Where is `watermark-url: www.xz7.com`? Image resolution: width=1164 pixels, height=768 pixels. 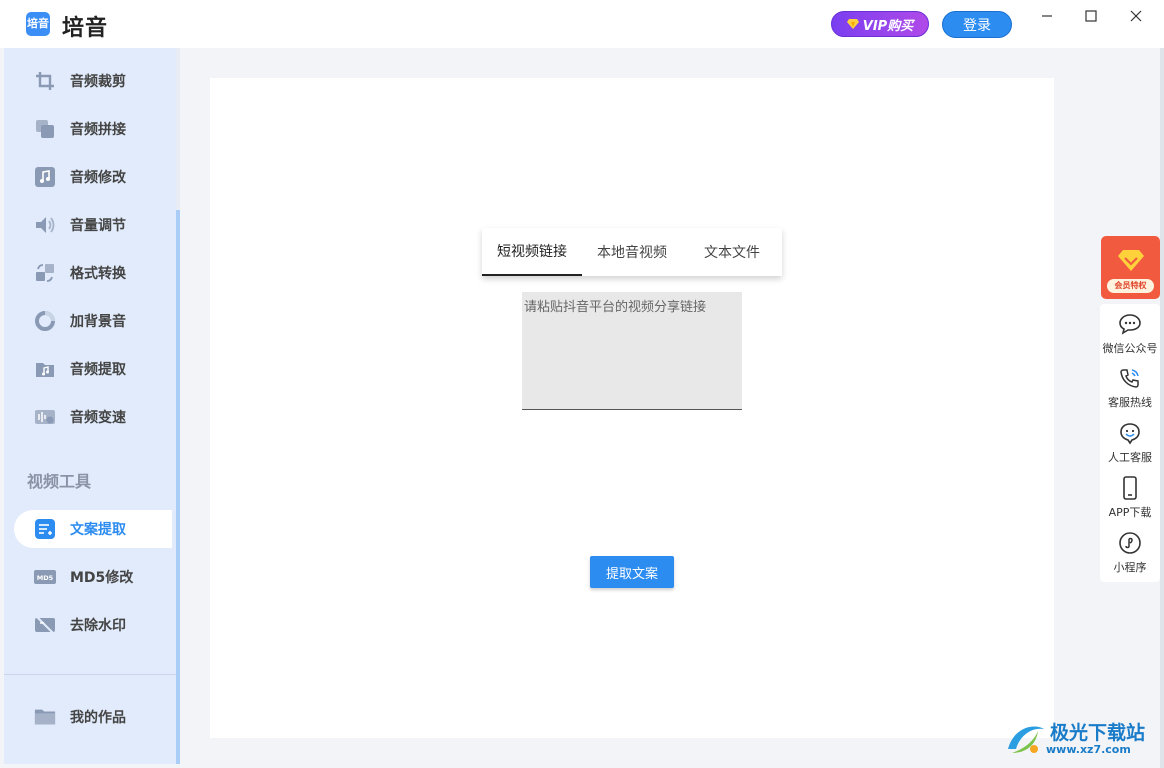 watermark-url: www.xz7.com is located at coordinates (1088, 749).